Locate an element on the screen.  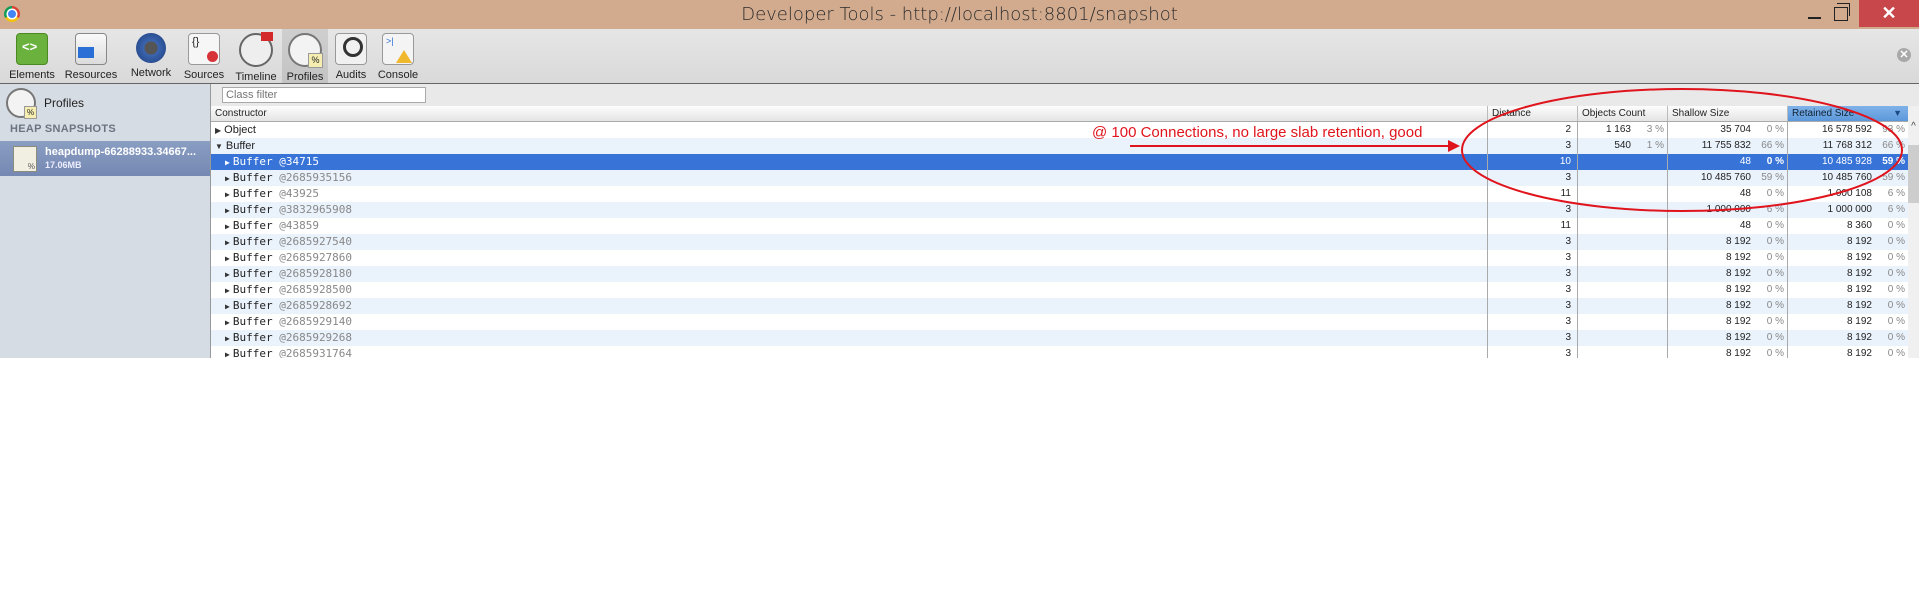
column-shallow-size: Shallow Size is located at coordinates (1728, 113).